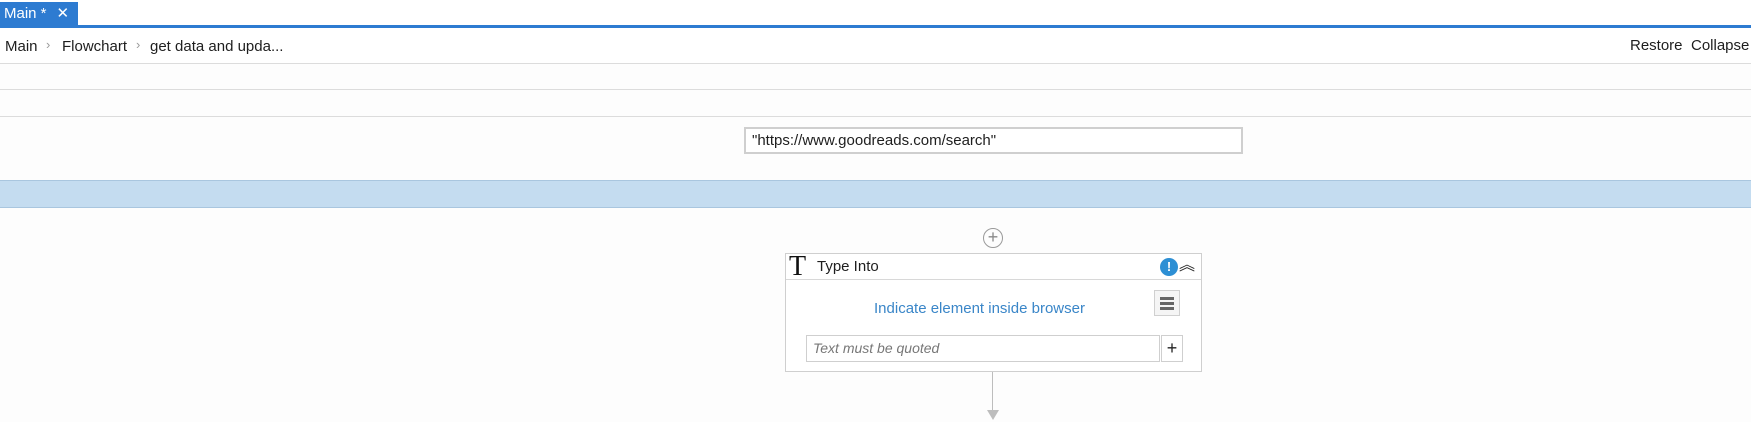  I want to click on activity-header: T Type Into ! ︽, so click(993, 266).